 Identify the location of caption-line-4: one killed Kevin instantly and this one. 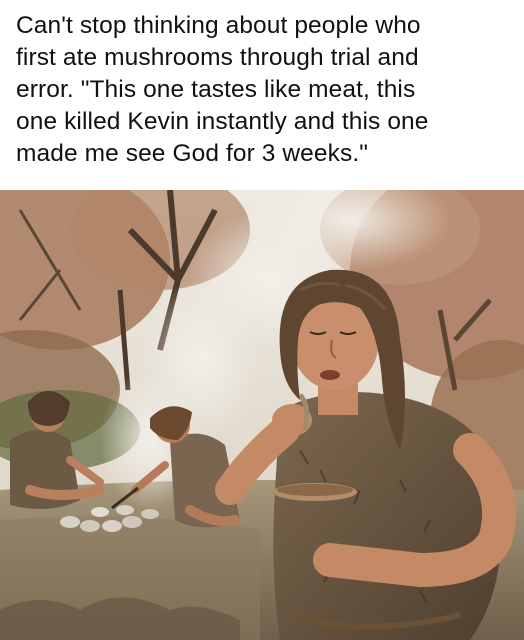
(222, 121).